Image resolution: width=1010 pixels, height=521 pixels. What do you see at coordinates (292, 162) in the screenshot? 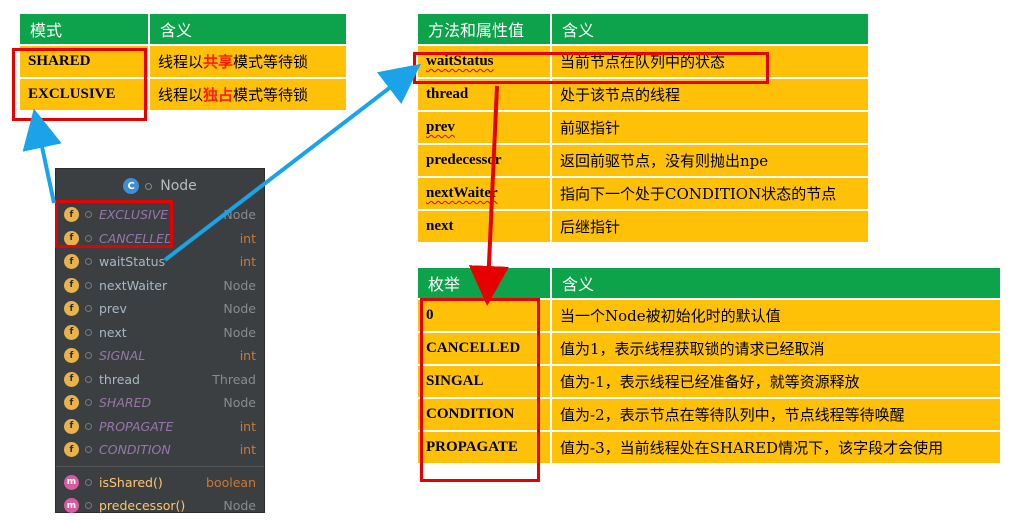
I see `arrow-to-waitstatus` at bounding box center [292, 162].